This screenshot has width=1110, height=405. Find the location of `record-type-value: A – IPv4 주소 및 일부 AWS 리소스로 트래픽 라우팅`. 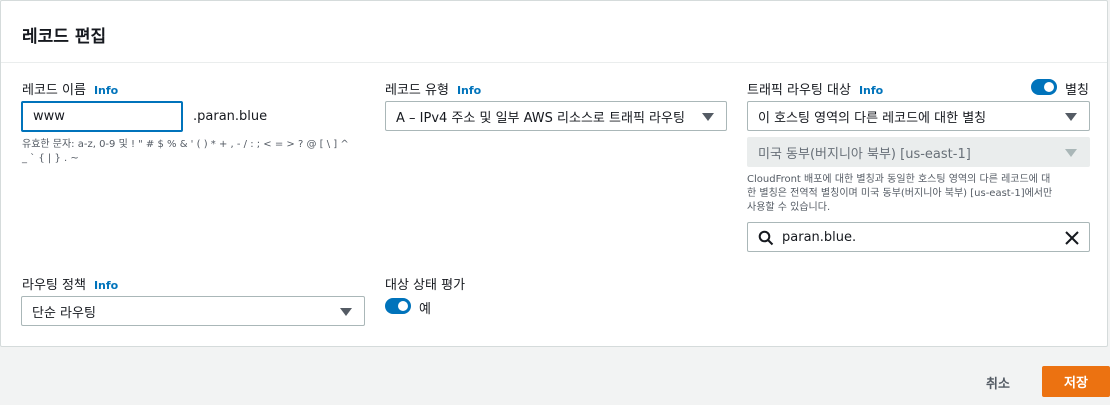

record-type-value: A – IPv4 주소 및 일부 AWS 리소스로 트래픽 라우팅 is located at coordinates (540, 118).